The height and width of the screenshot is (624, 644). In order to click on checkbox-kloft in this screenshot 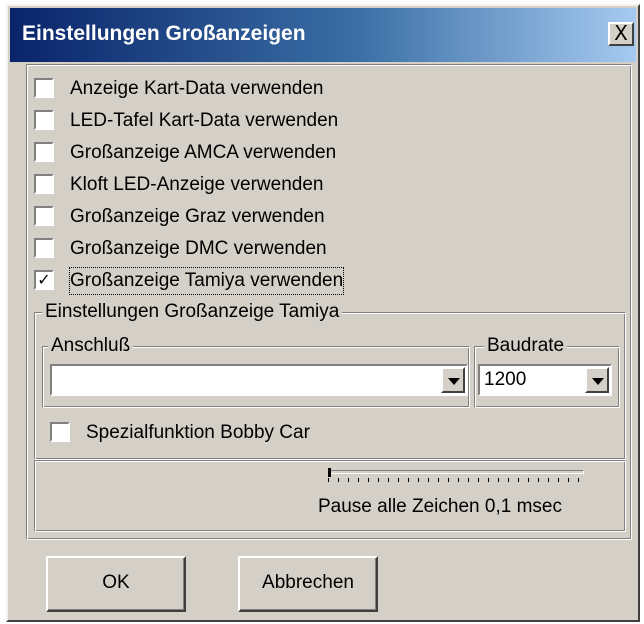, I will do `click(44, 184)`.